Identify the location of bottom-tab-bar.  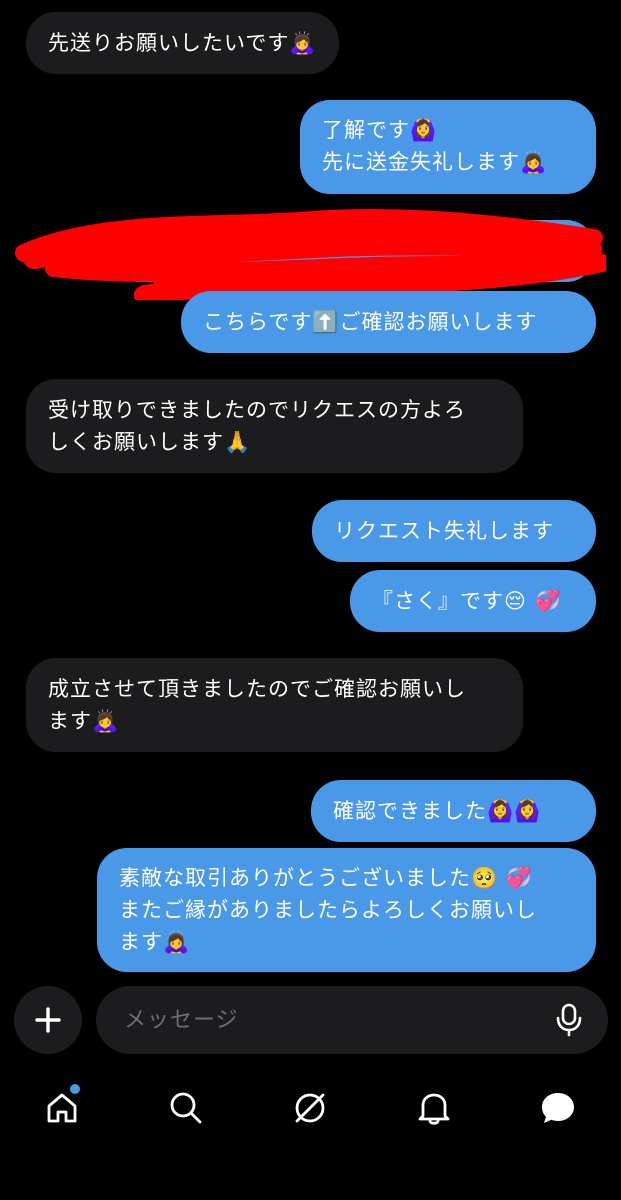
(310, 1110).